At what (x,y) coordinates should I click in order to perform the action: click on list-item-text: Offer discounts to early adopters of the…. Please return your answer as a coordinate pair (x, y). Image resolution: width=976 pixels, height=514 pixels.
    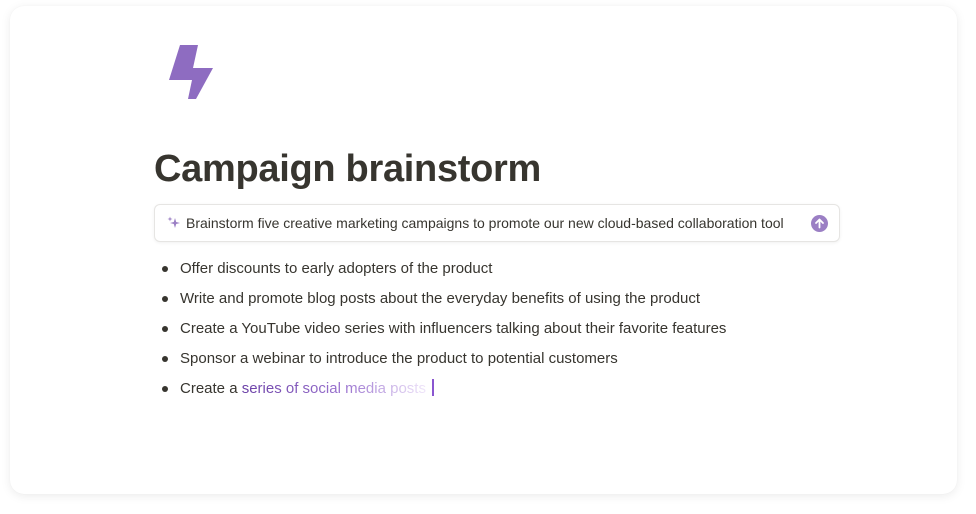
    Looking at the image, I should click on (336, 268).